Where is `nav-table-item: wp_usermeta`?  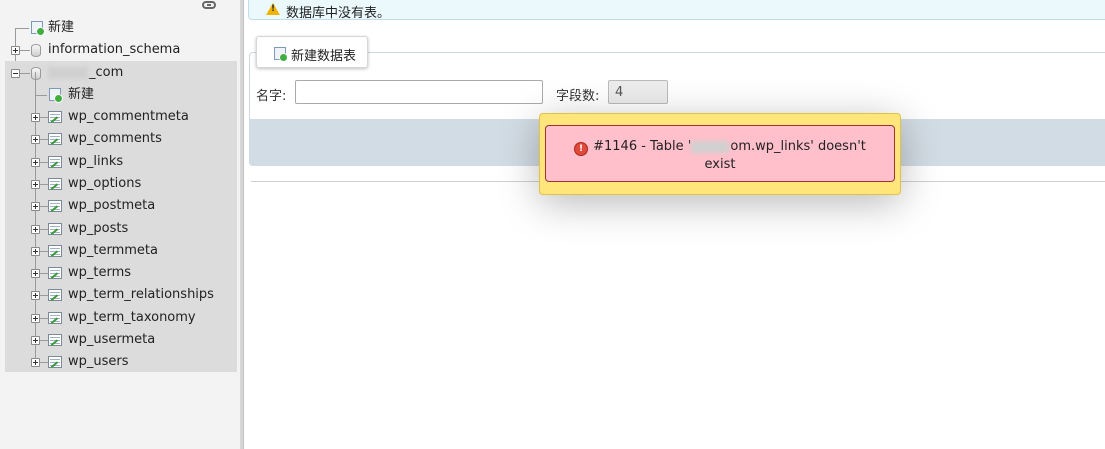 nav-table-item: wp_usermeta is located at coordinates (115, 340).